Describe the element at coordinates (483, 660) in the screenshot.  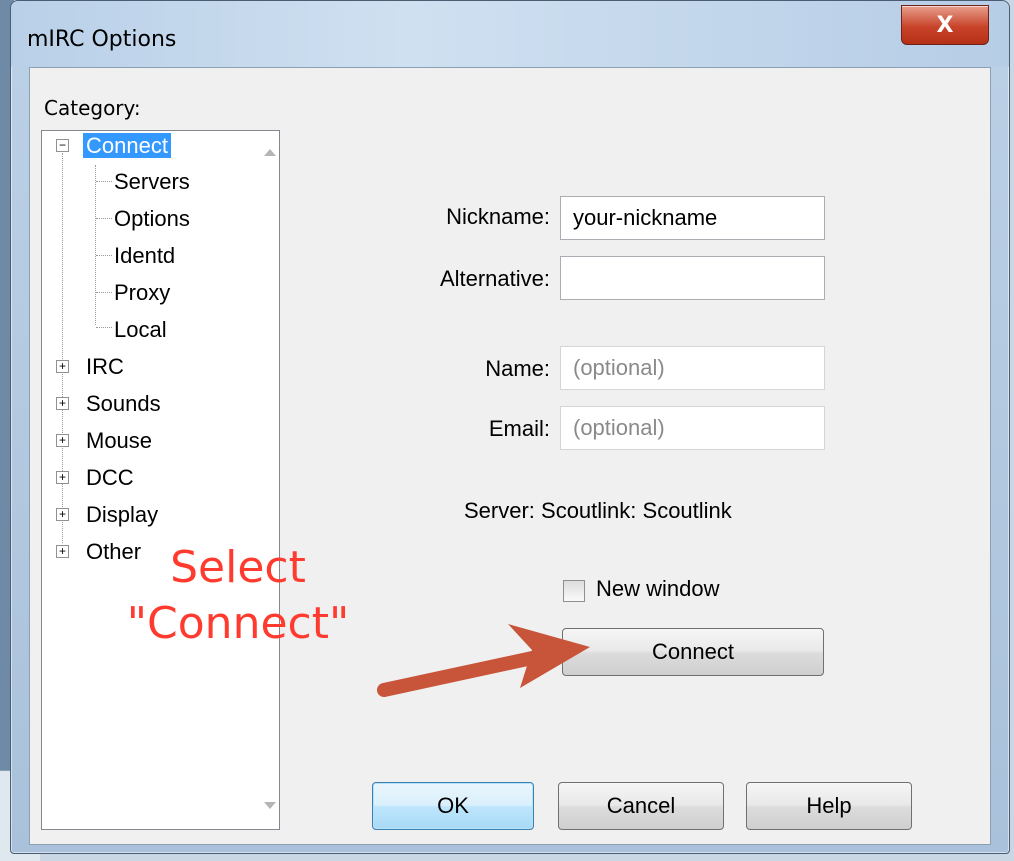
I see `annotation-arrow-icon` at that location.